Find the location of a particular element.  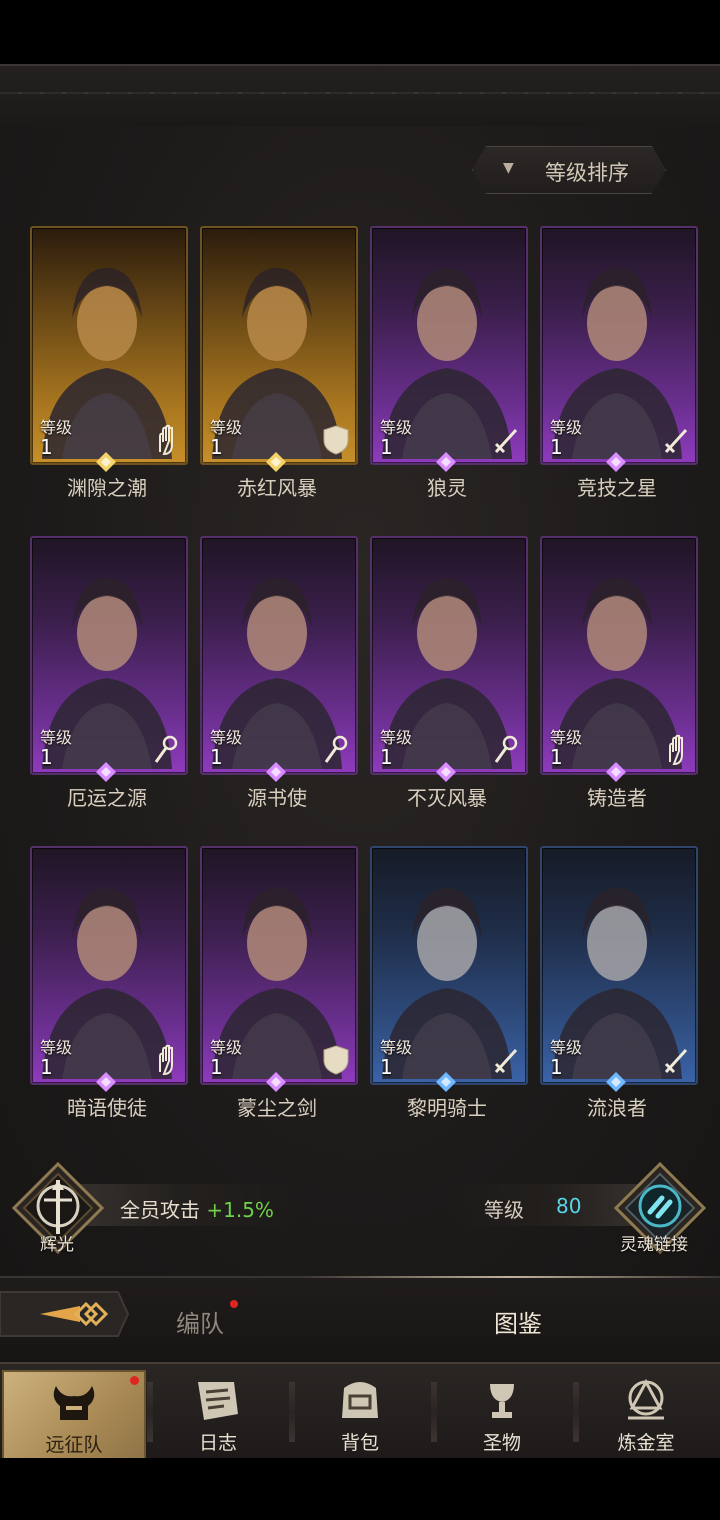

tab-formation: 编队 is located at coordinates (200, 1321).